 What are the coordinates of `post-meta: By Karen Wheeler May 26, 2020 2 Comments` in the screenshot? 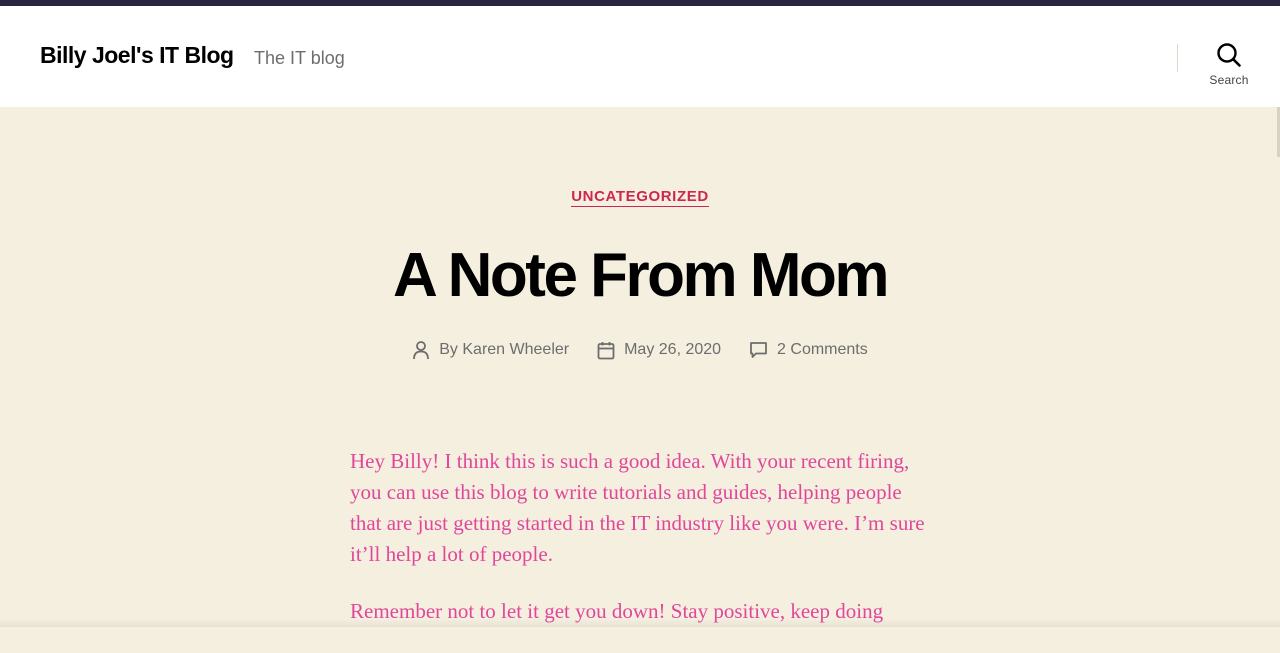 It's located at (640, 350).